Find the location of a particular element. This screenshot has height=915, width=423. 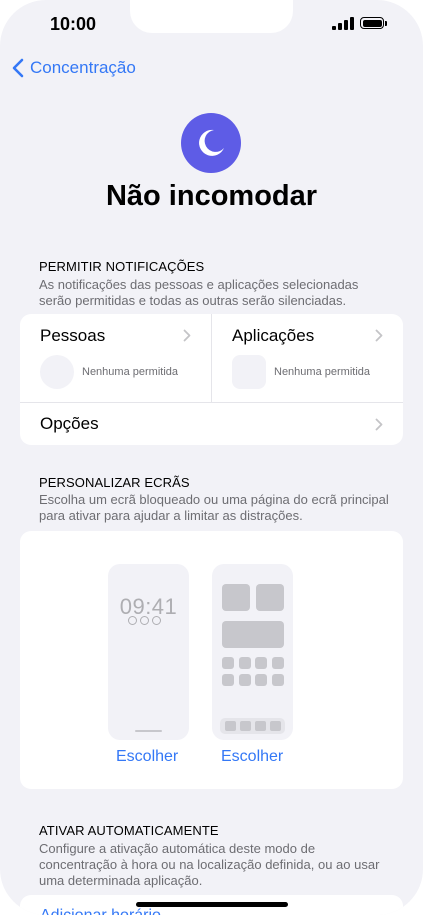

lock-screen-preview: 09:41 is located at coordinates (148, 652).